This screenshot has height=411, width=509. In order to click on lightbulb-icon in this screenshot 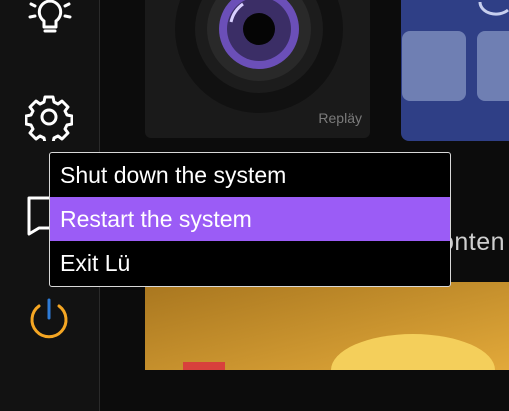, I will do `click(50, 23)`.